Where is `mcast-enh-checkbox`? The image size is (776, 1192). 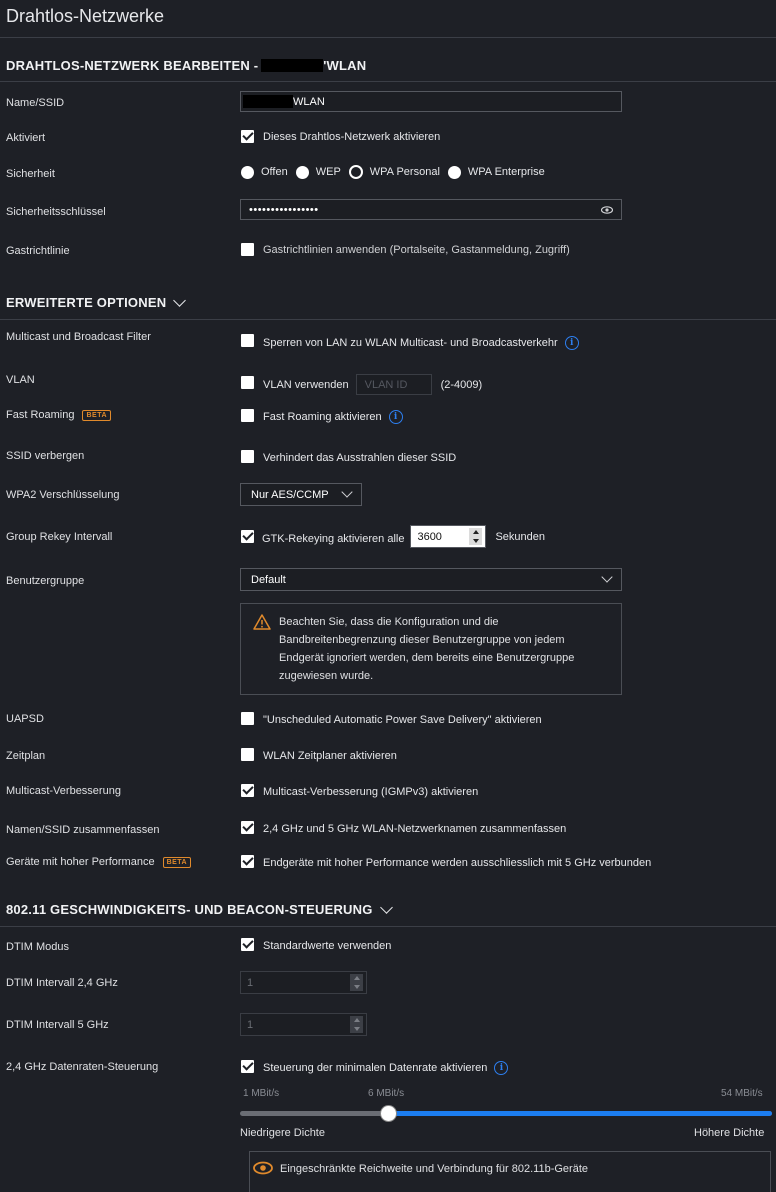 mcast-enh-checkbox is located at coordinates (247, 789).